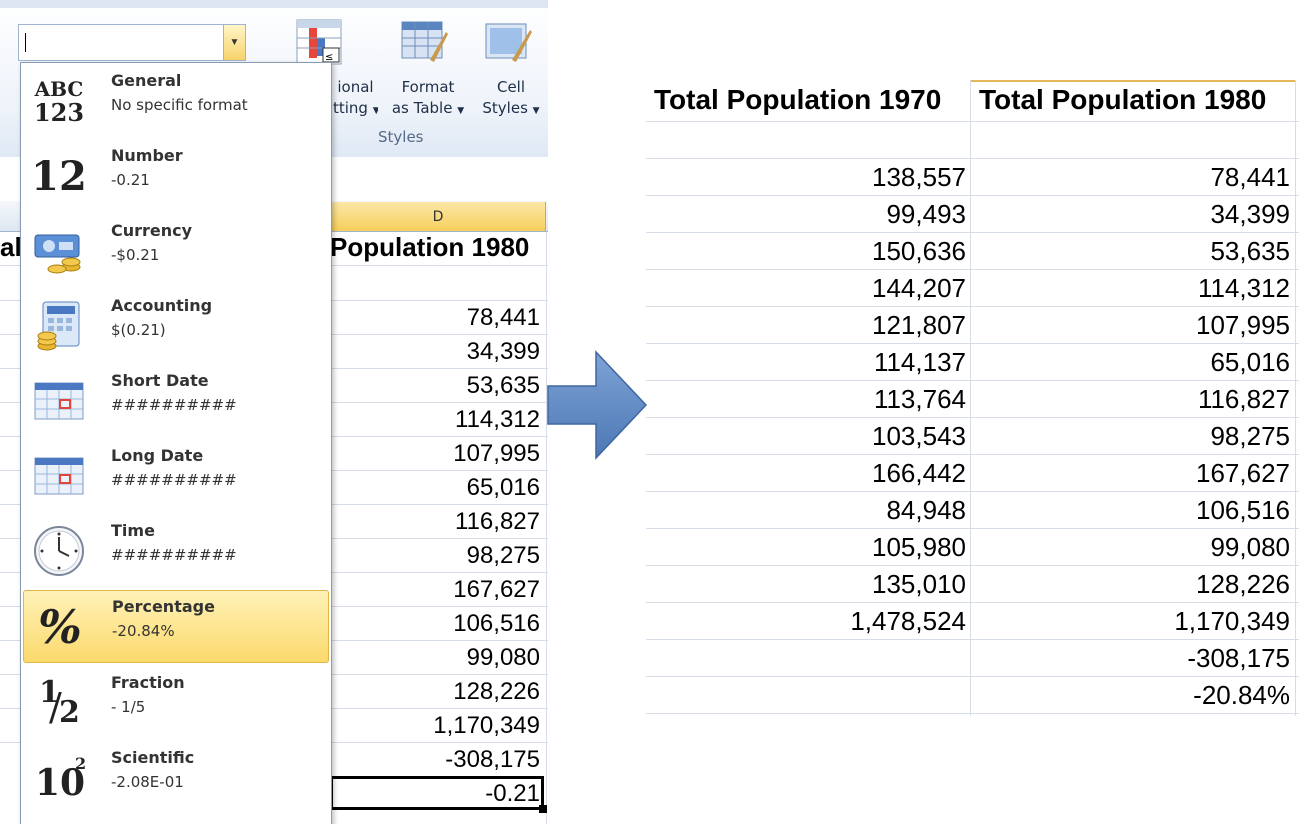 This screenshot has width=1299, height=824. What do you see at coordinates (919, 325) in the screenshot?
I see `table-cell: 121,807` at bounding box center [919, 325].